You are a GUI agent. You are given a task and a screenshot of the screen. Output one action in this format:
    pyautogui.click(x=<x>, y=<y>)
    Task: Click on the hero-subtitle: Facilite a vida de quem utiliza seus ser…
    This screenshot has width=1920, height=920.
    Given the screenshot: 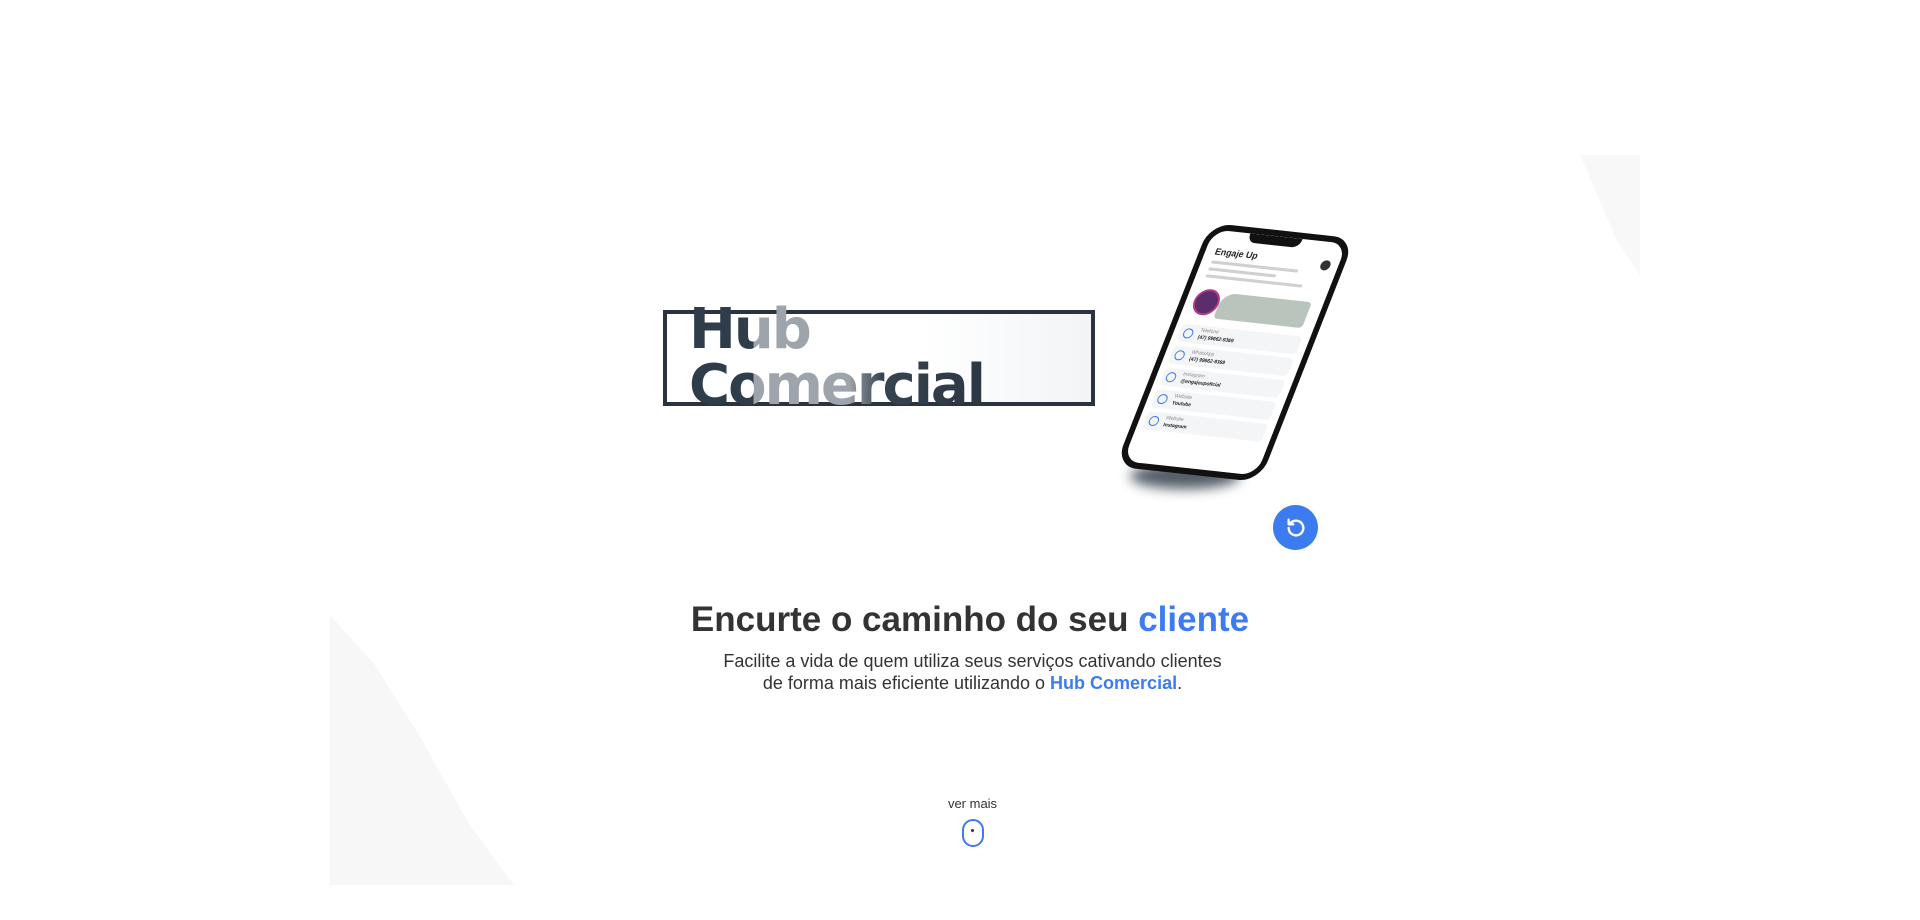 What is the action you would take?
    pyautogui.click(x=960, y=672)
    